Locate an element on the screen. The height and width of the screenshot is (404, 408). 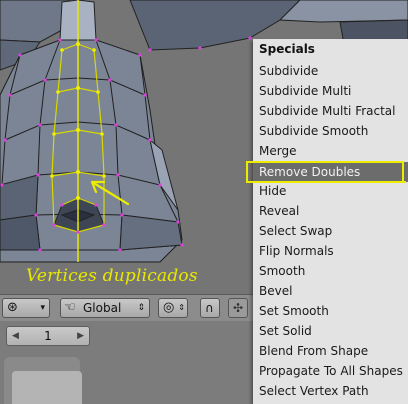
proportional-dropdown: ◎ ⇕ is located at coordinates (173, 308).